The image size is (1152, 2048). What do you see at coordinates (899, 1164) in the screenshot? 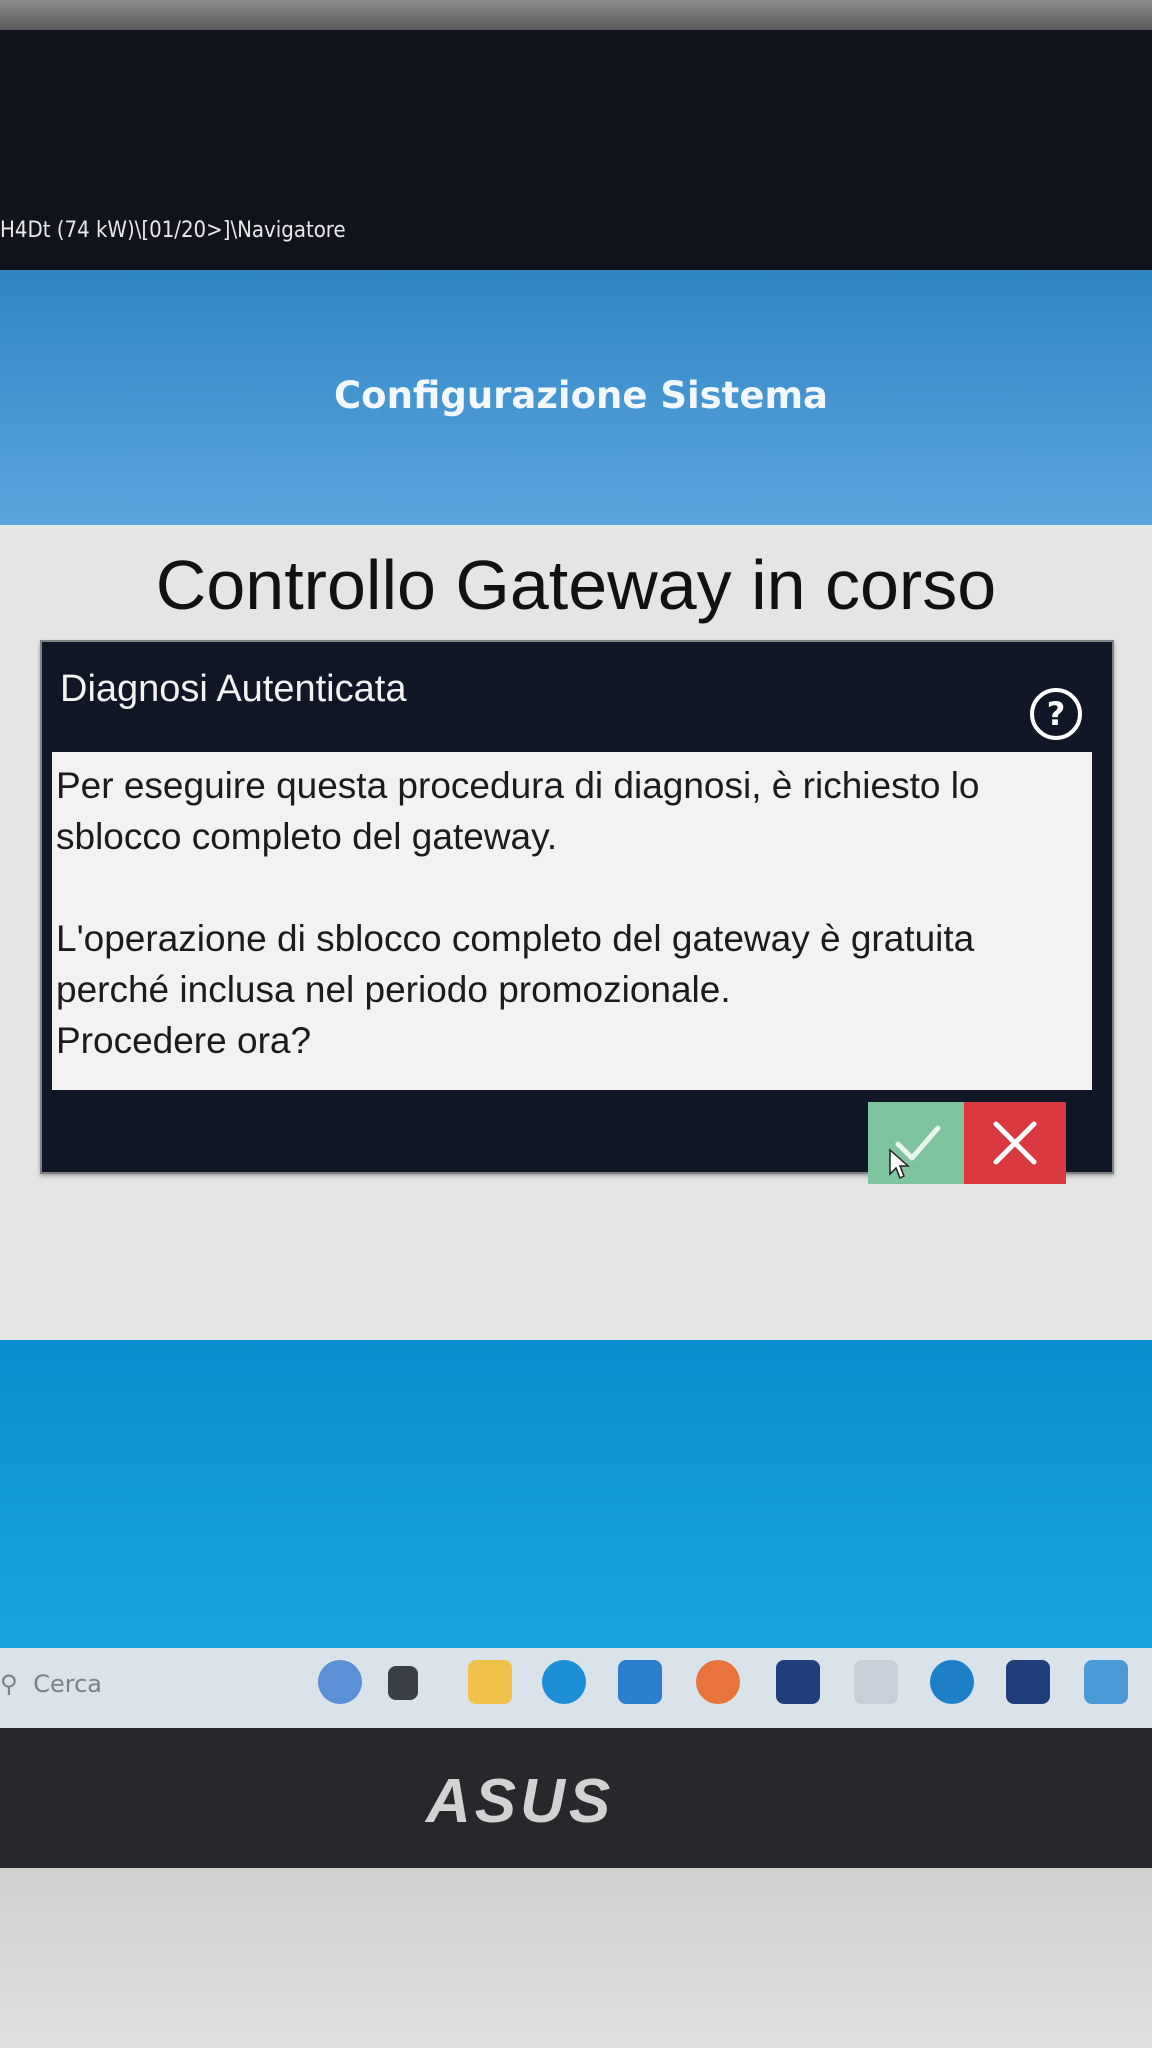
I see `mouse-cursor-icon` at bounding box center [899, 1164].